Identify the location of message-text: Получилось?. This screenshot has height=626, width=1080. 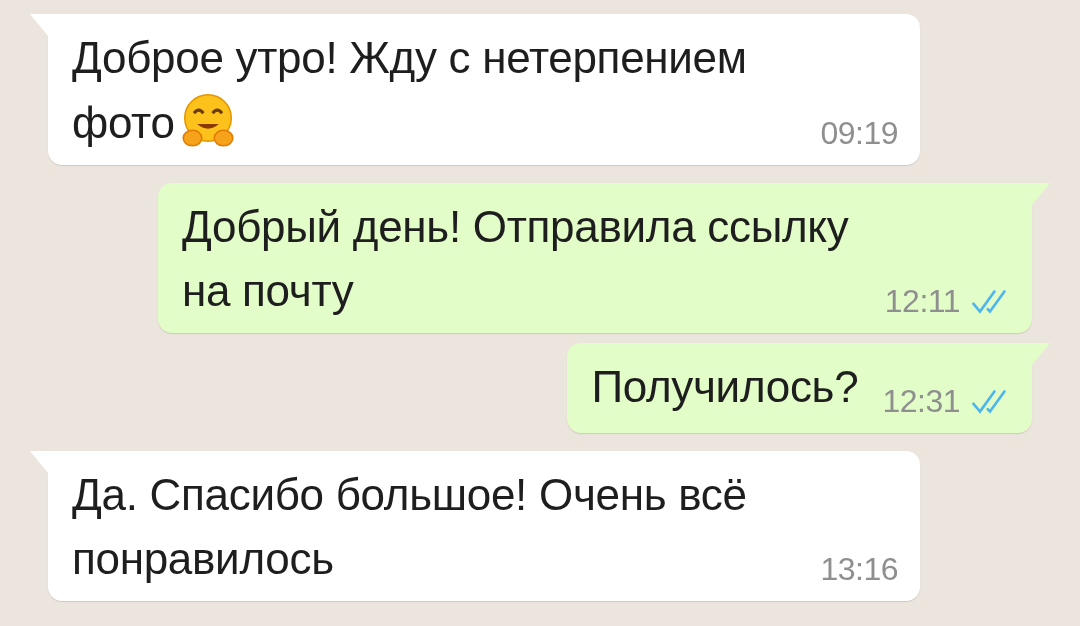
(725, 386).